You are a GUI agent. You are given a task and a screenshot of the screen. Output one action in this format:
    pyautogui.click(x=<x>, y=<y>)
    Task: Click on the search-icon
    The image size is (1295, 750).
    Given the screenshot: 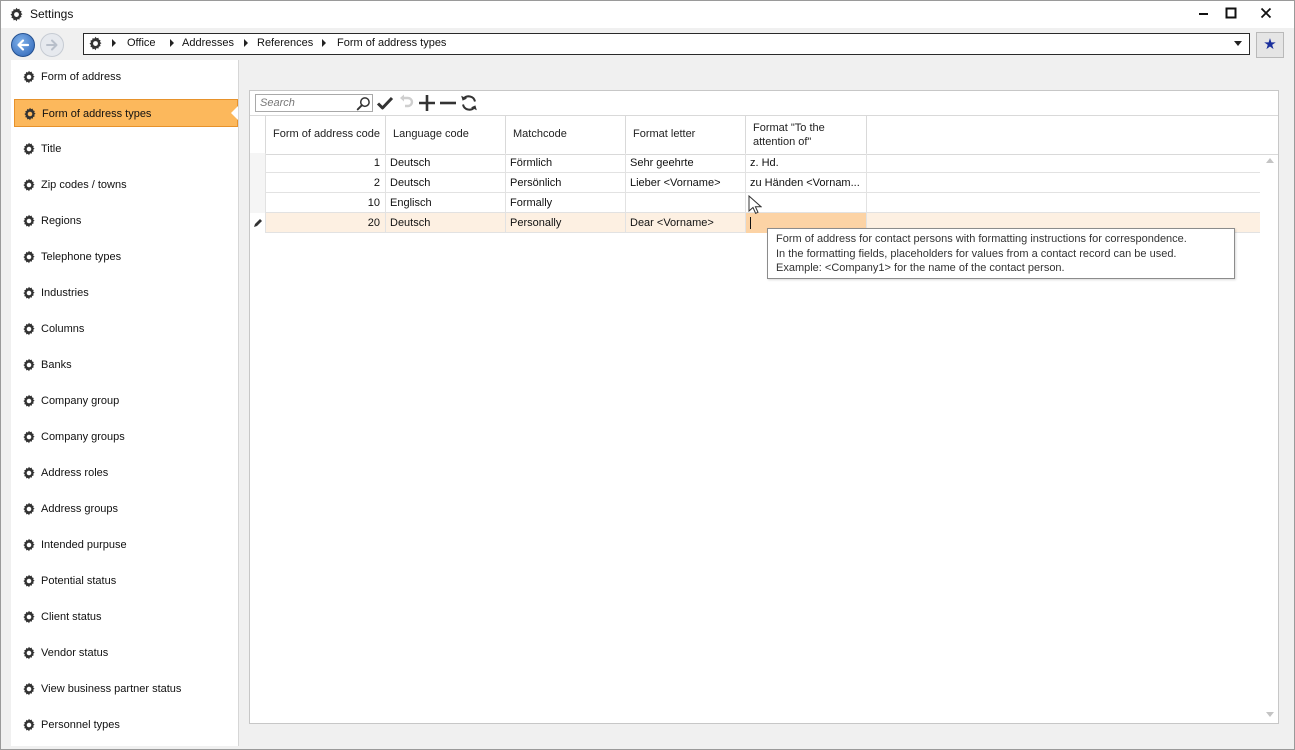 What is the action you would take?
    pyautogui.click(x=363, y=103)
    